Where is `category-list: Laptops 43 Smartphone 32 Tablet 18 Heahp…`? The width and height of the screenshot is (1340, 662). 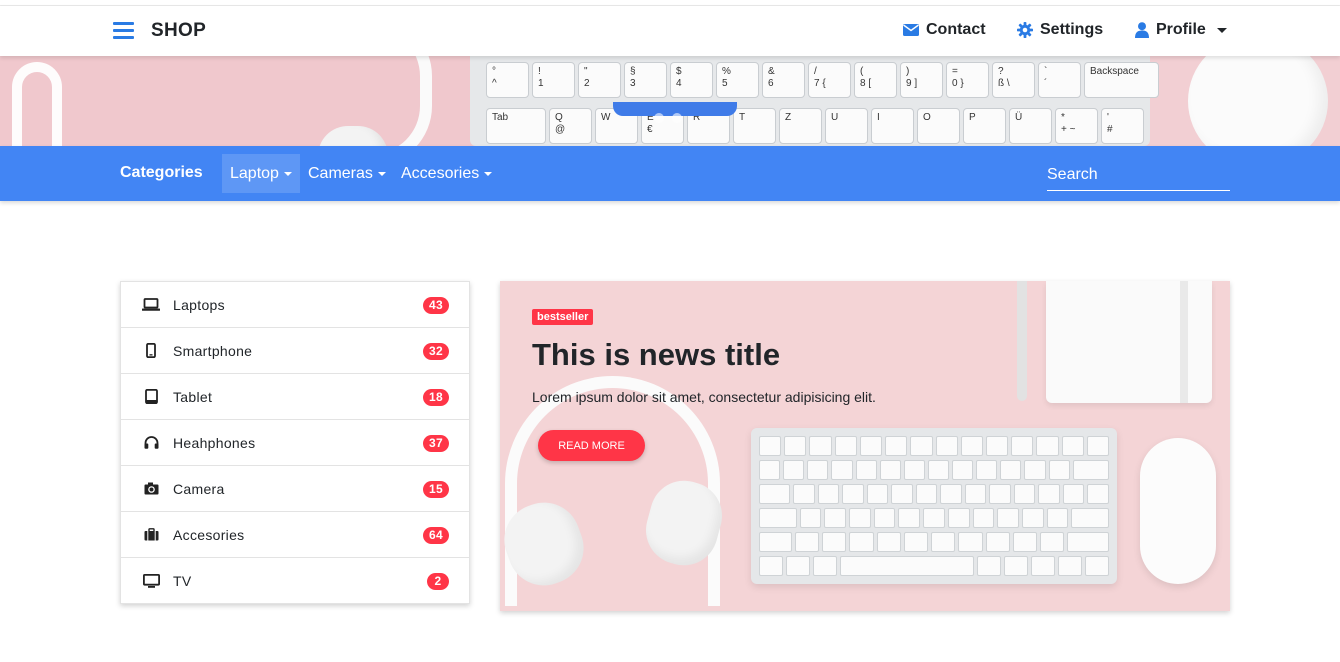
category-list: Laptops 43 Smartphone 32 Tablet 18 Heahp… is located at coordinates (295, 442).